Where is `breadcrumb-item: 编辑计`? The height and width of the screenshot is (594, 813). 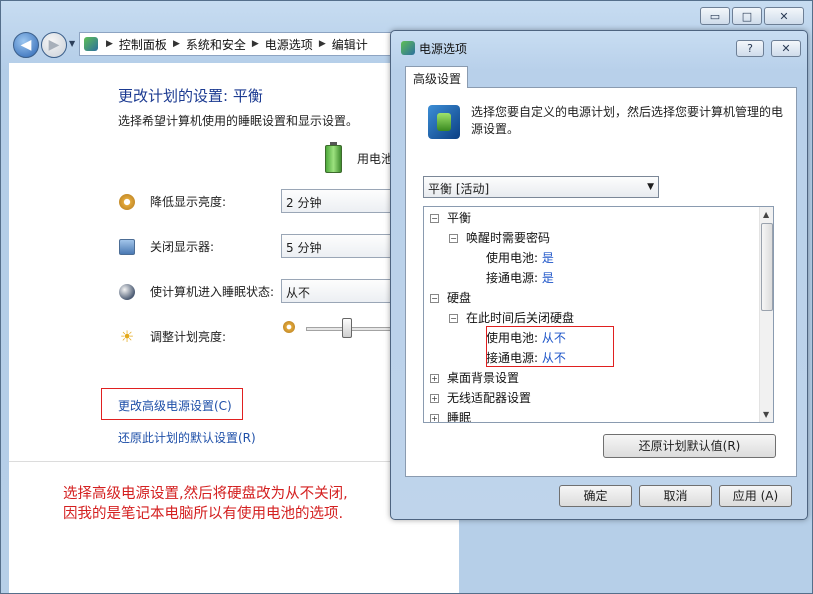
breadcrumb-item: 编辑计 is located at coordinates (350, 44).